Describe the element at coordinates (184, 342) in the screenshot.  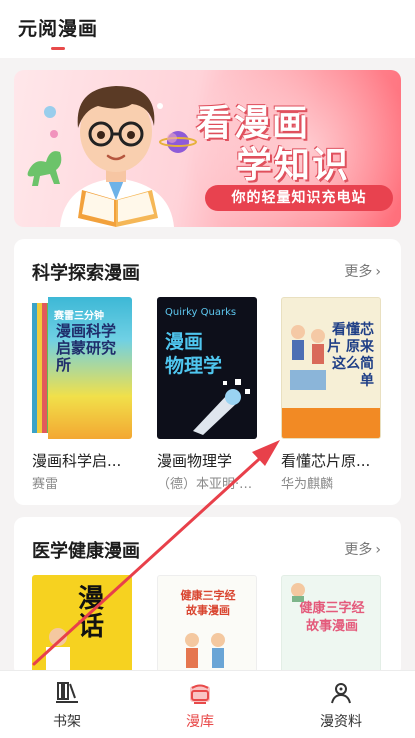
I see `cover-title-line1: 漫画` at that location.